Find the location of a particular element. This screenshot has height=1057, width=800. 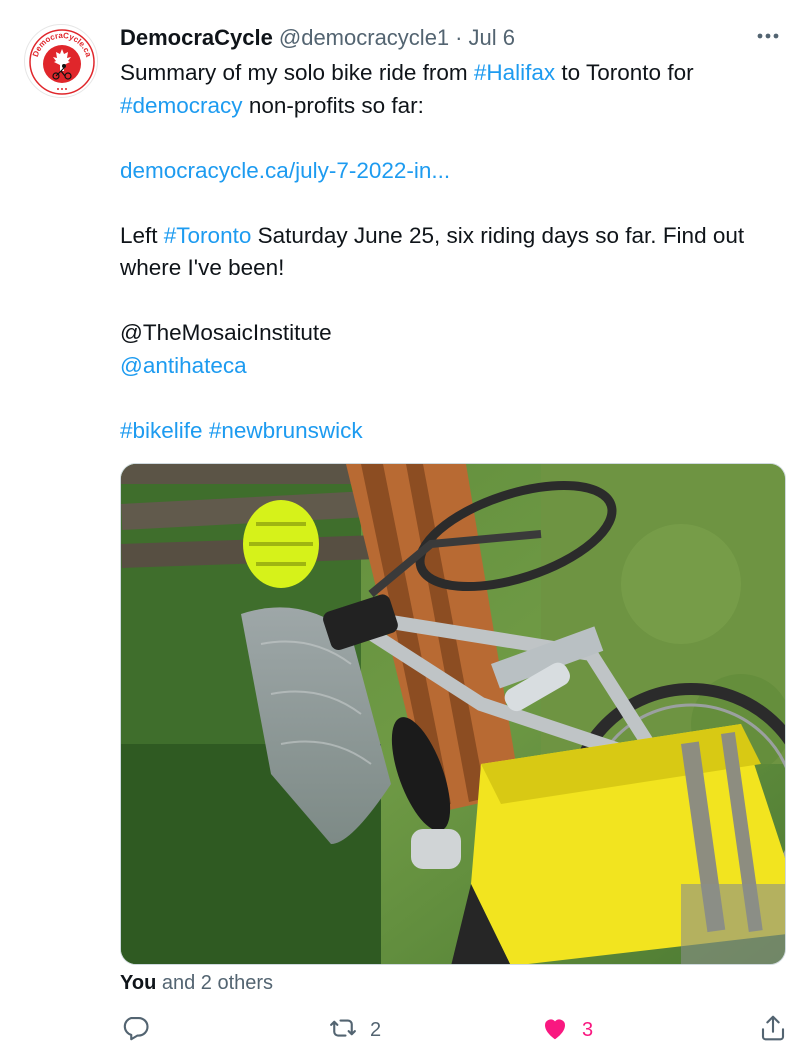

like-button: 3 is located at coordinates (566, 1030).